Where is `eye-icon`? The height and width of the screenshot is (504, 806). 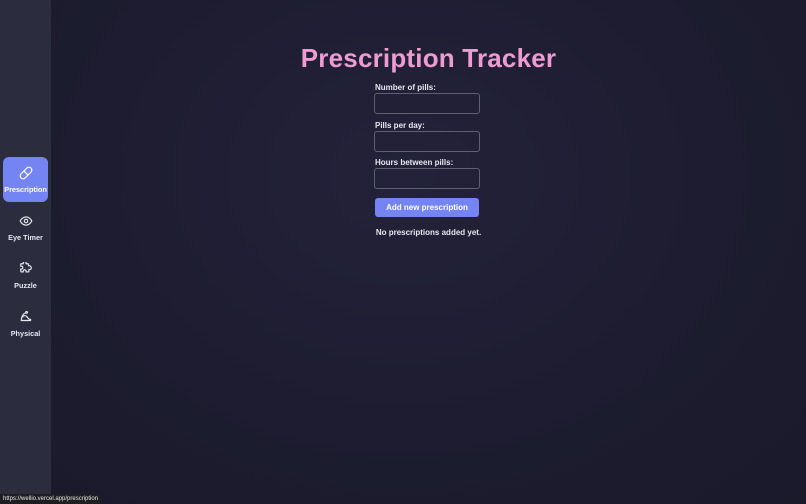
eye-icon is located at coordinates (26, 221).